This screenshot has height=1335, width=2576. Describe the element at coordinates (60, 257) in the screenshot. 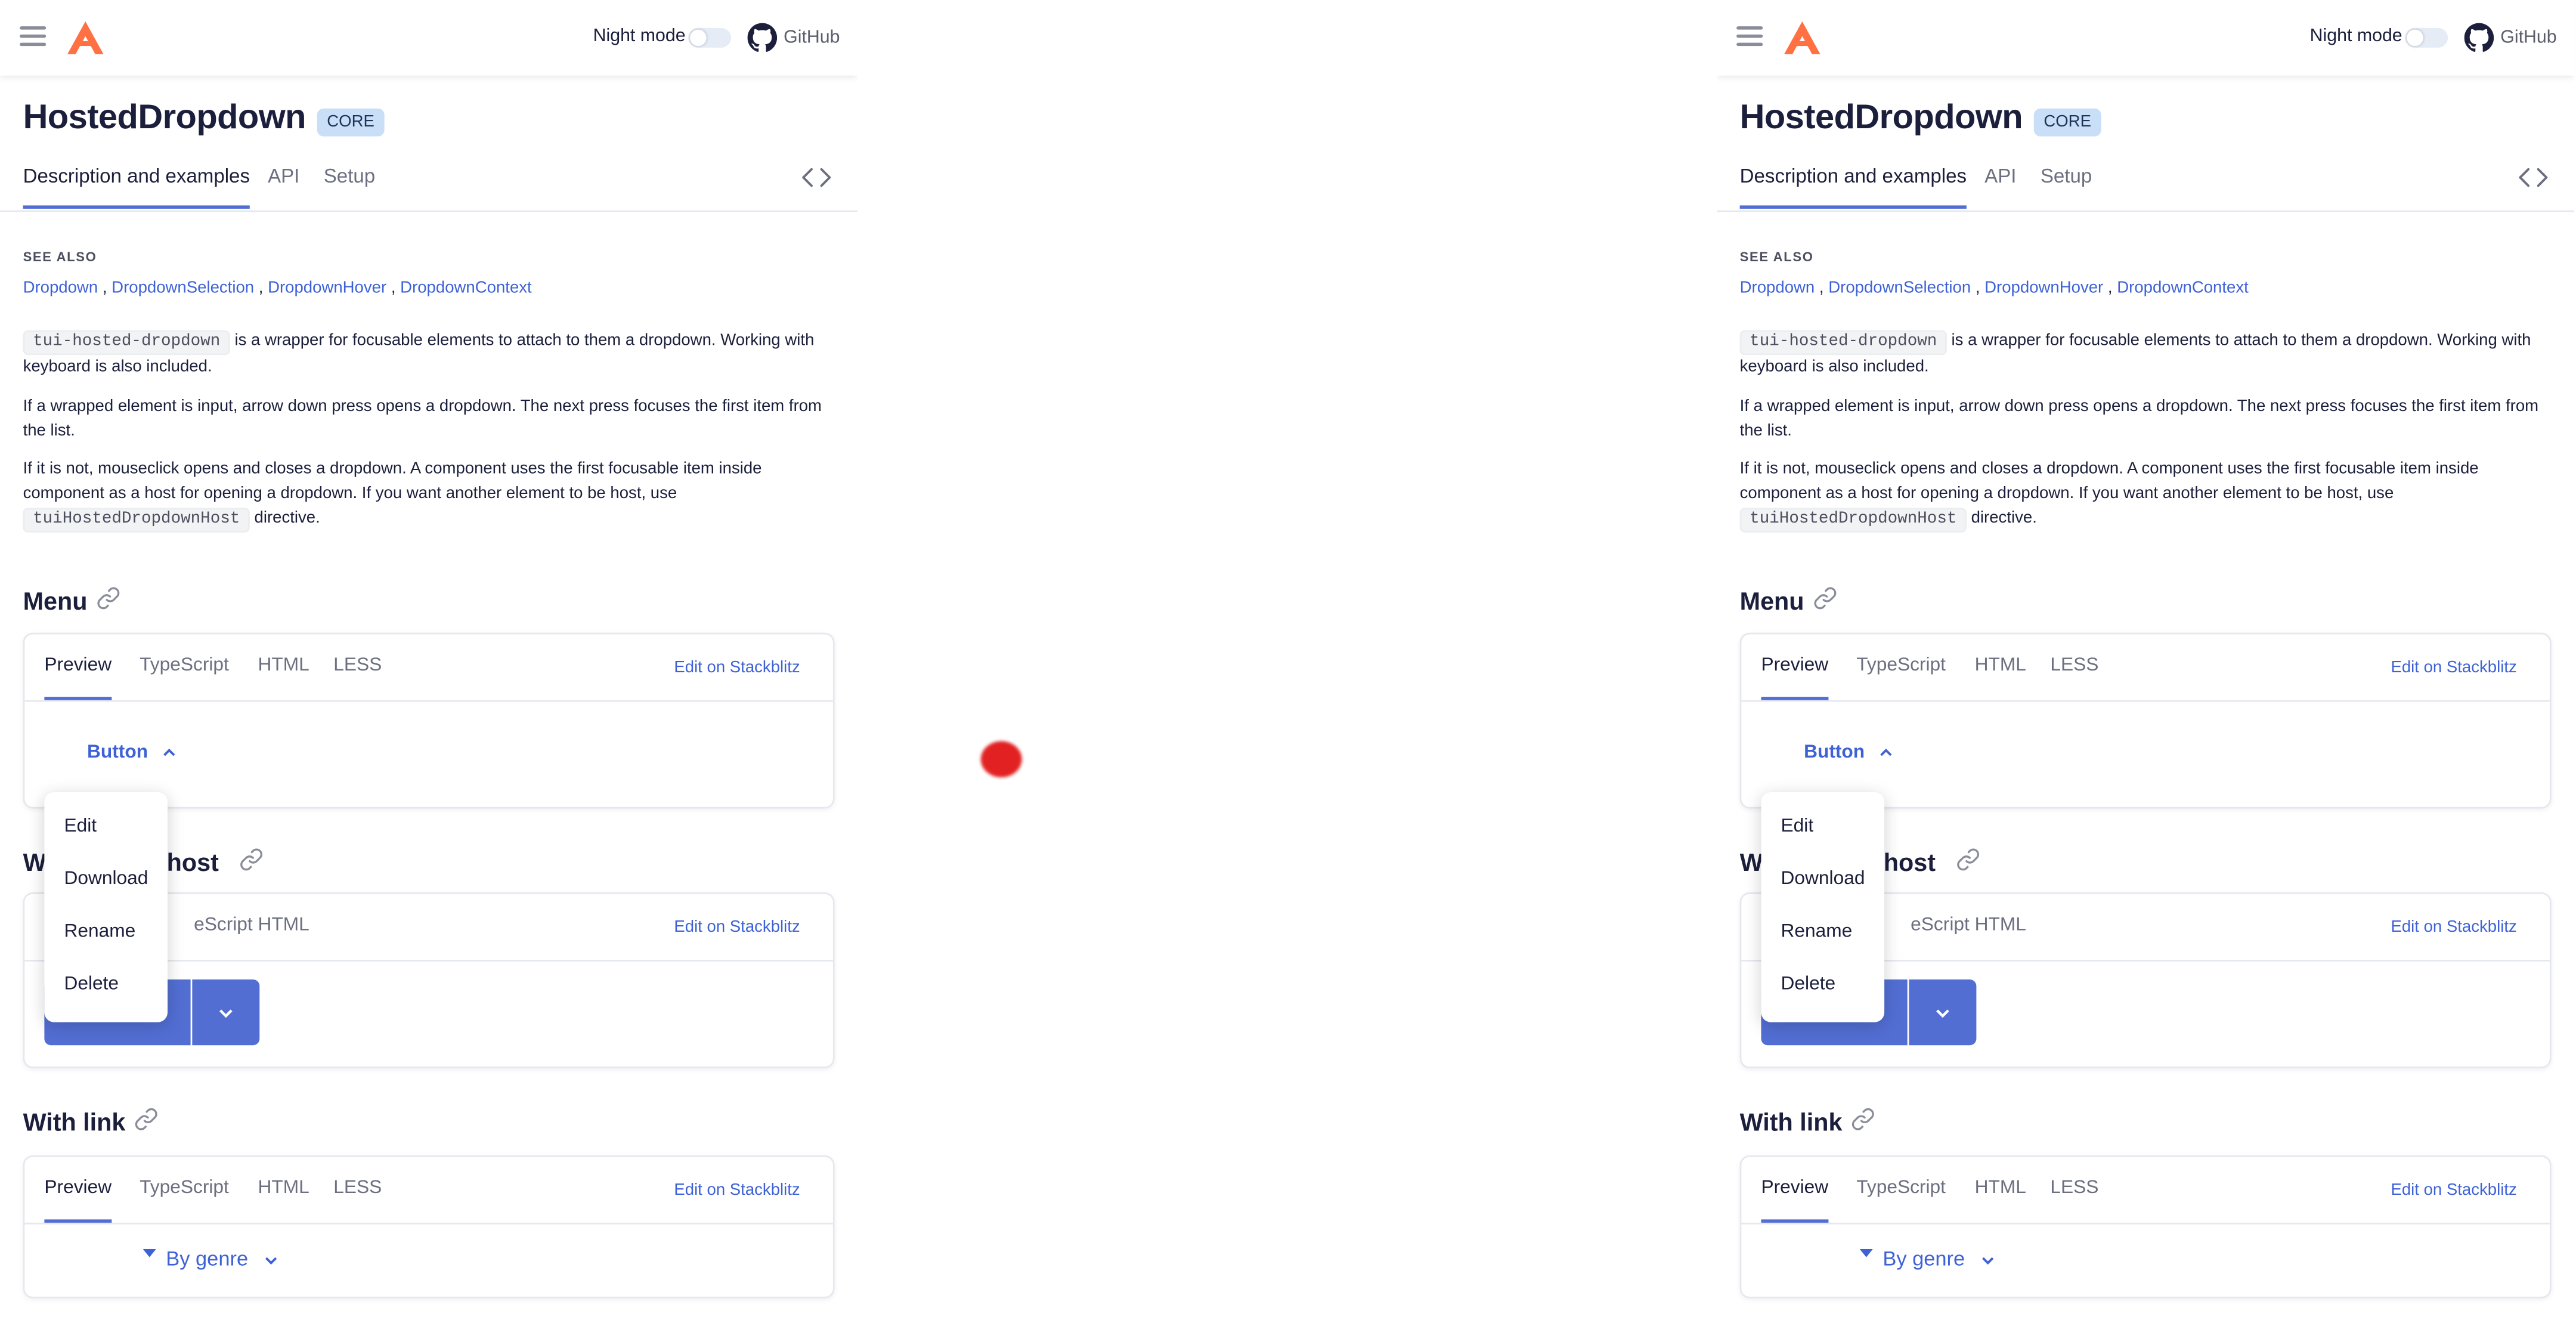

I see `see-also-heading: SEE ALSO` at that location.